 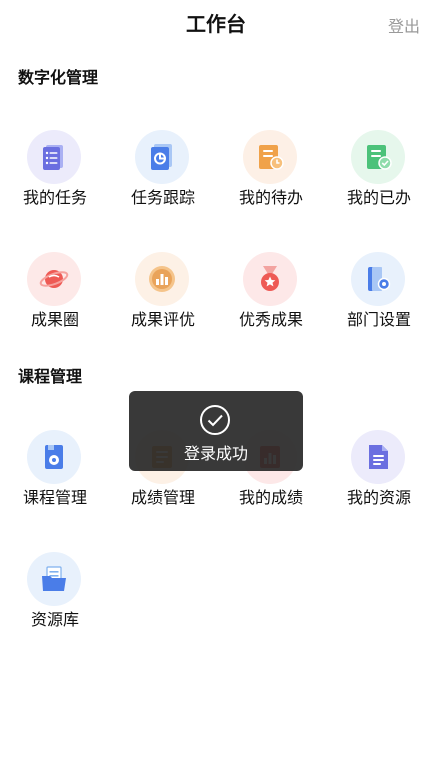 What do you see at coordinates (270, 319) in the screenshot?
I see `tile-label: 优秀成果` at bounding box center [270, 319].